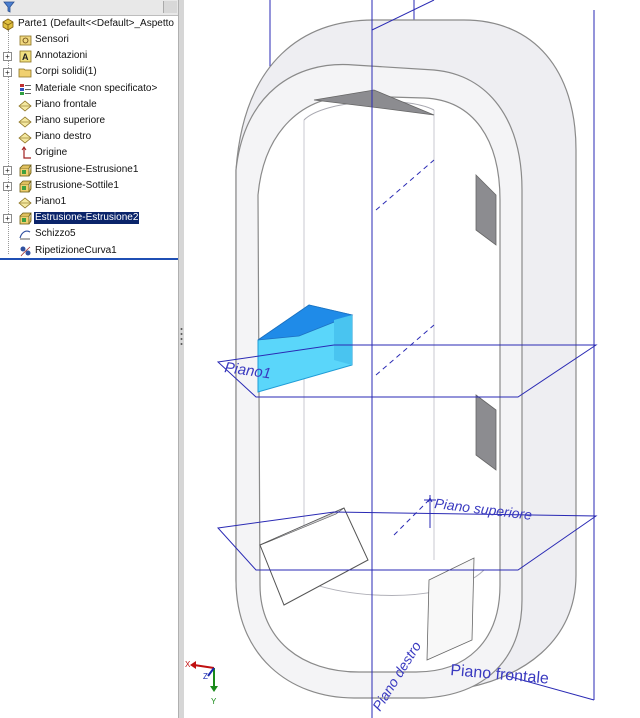  I want to click on tree-item: + Estrusione-Sottile1, so click(89, 186).